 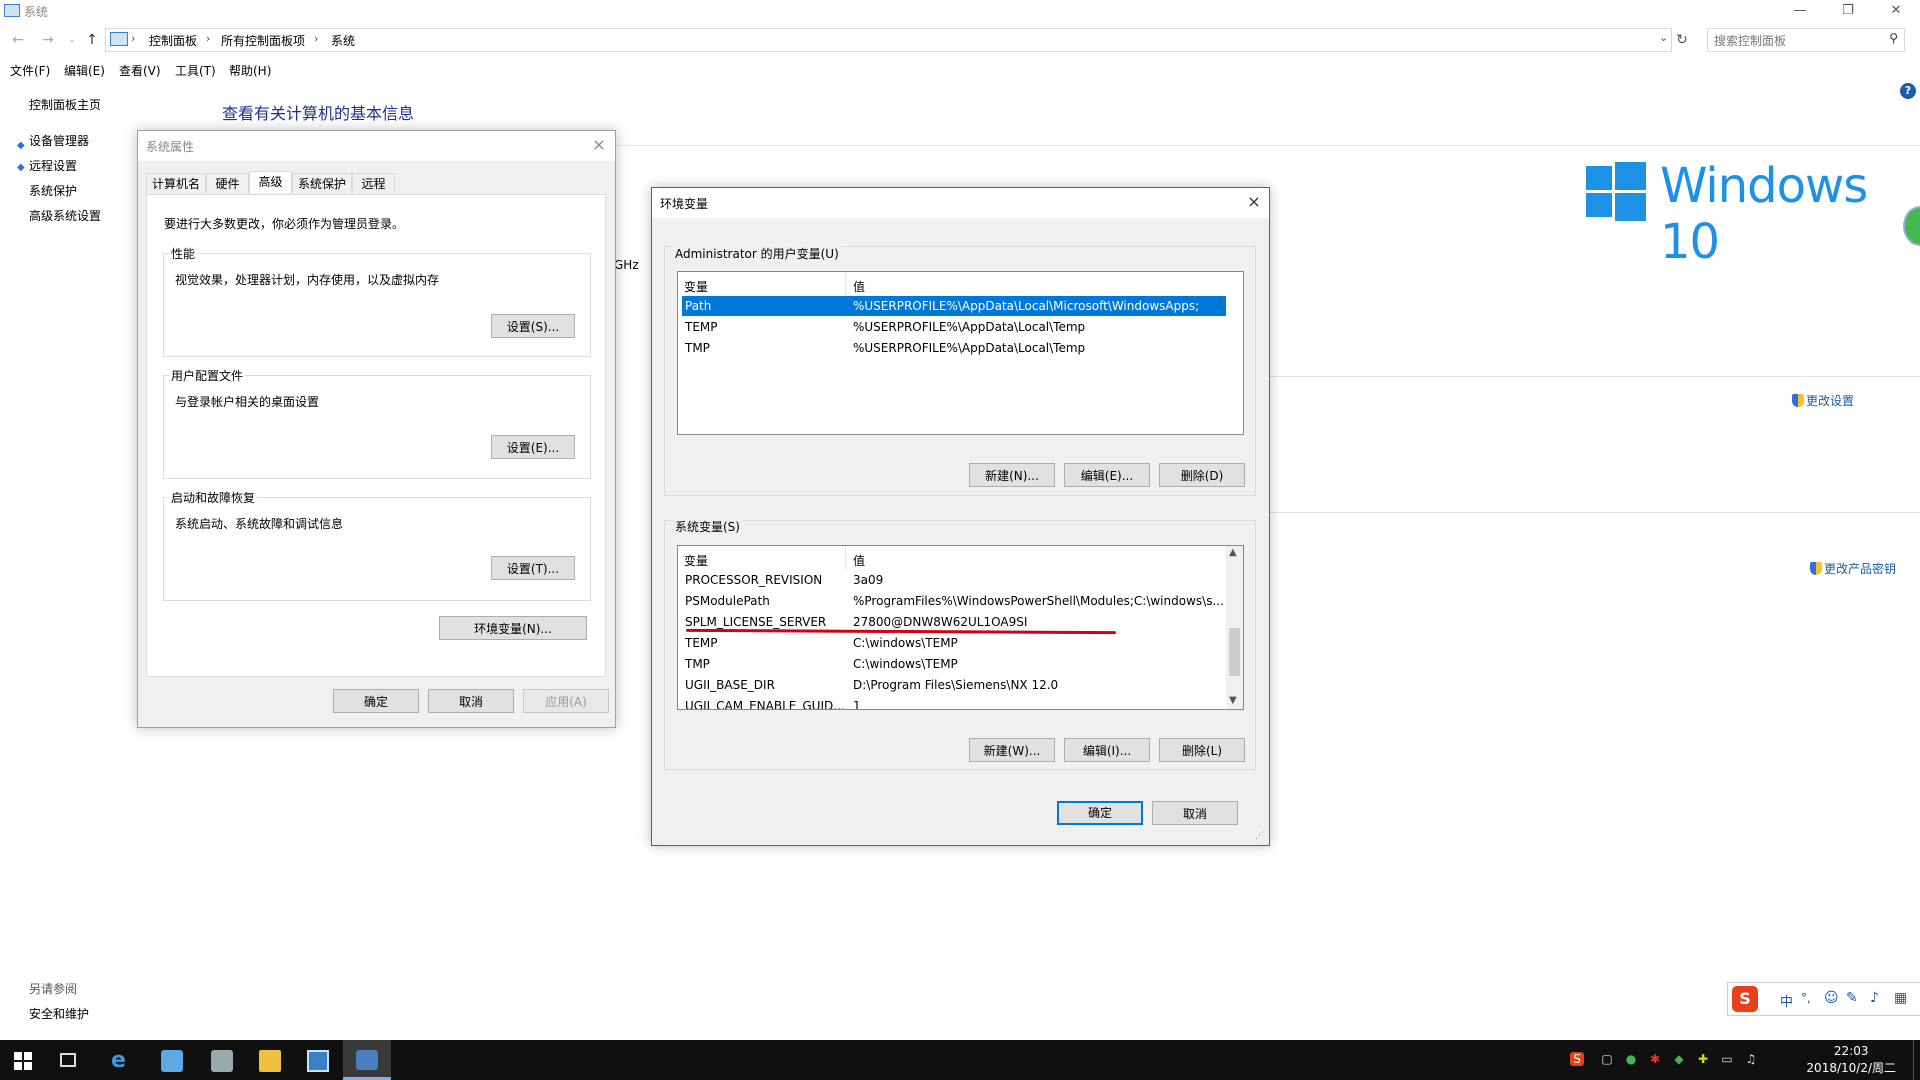 I want to click on tray-icon: ✚, so click(x=1703, y=1059).